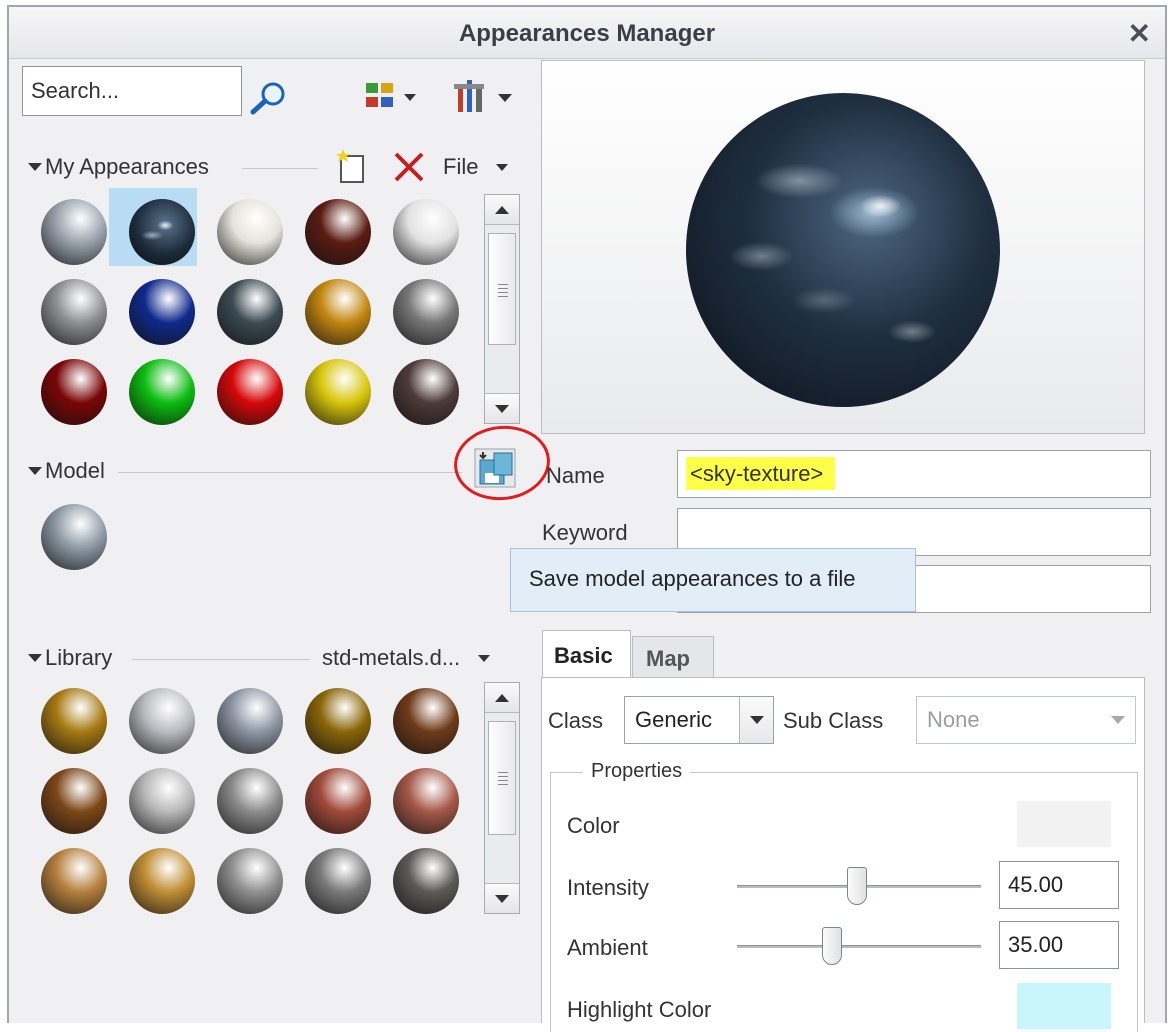  What do you see at coordinates (1026, 720) in the screenshot?
I see `subclass-select: None` at bounding box center [1026, 720].